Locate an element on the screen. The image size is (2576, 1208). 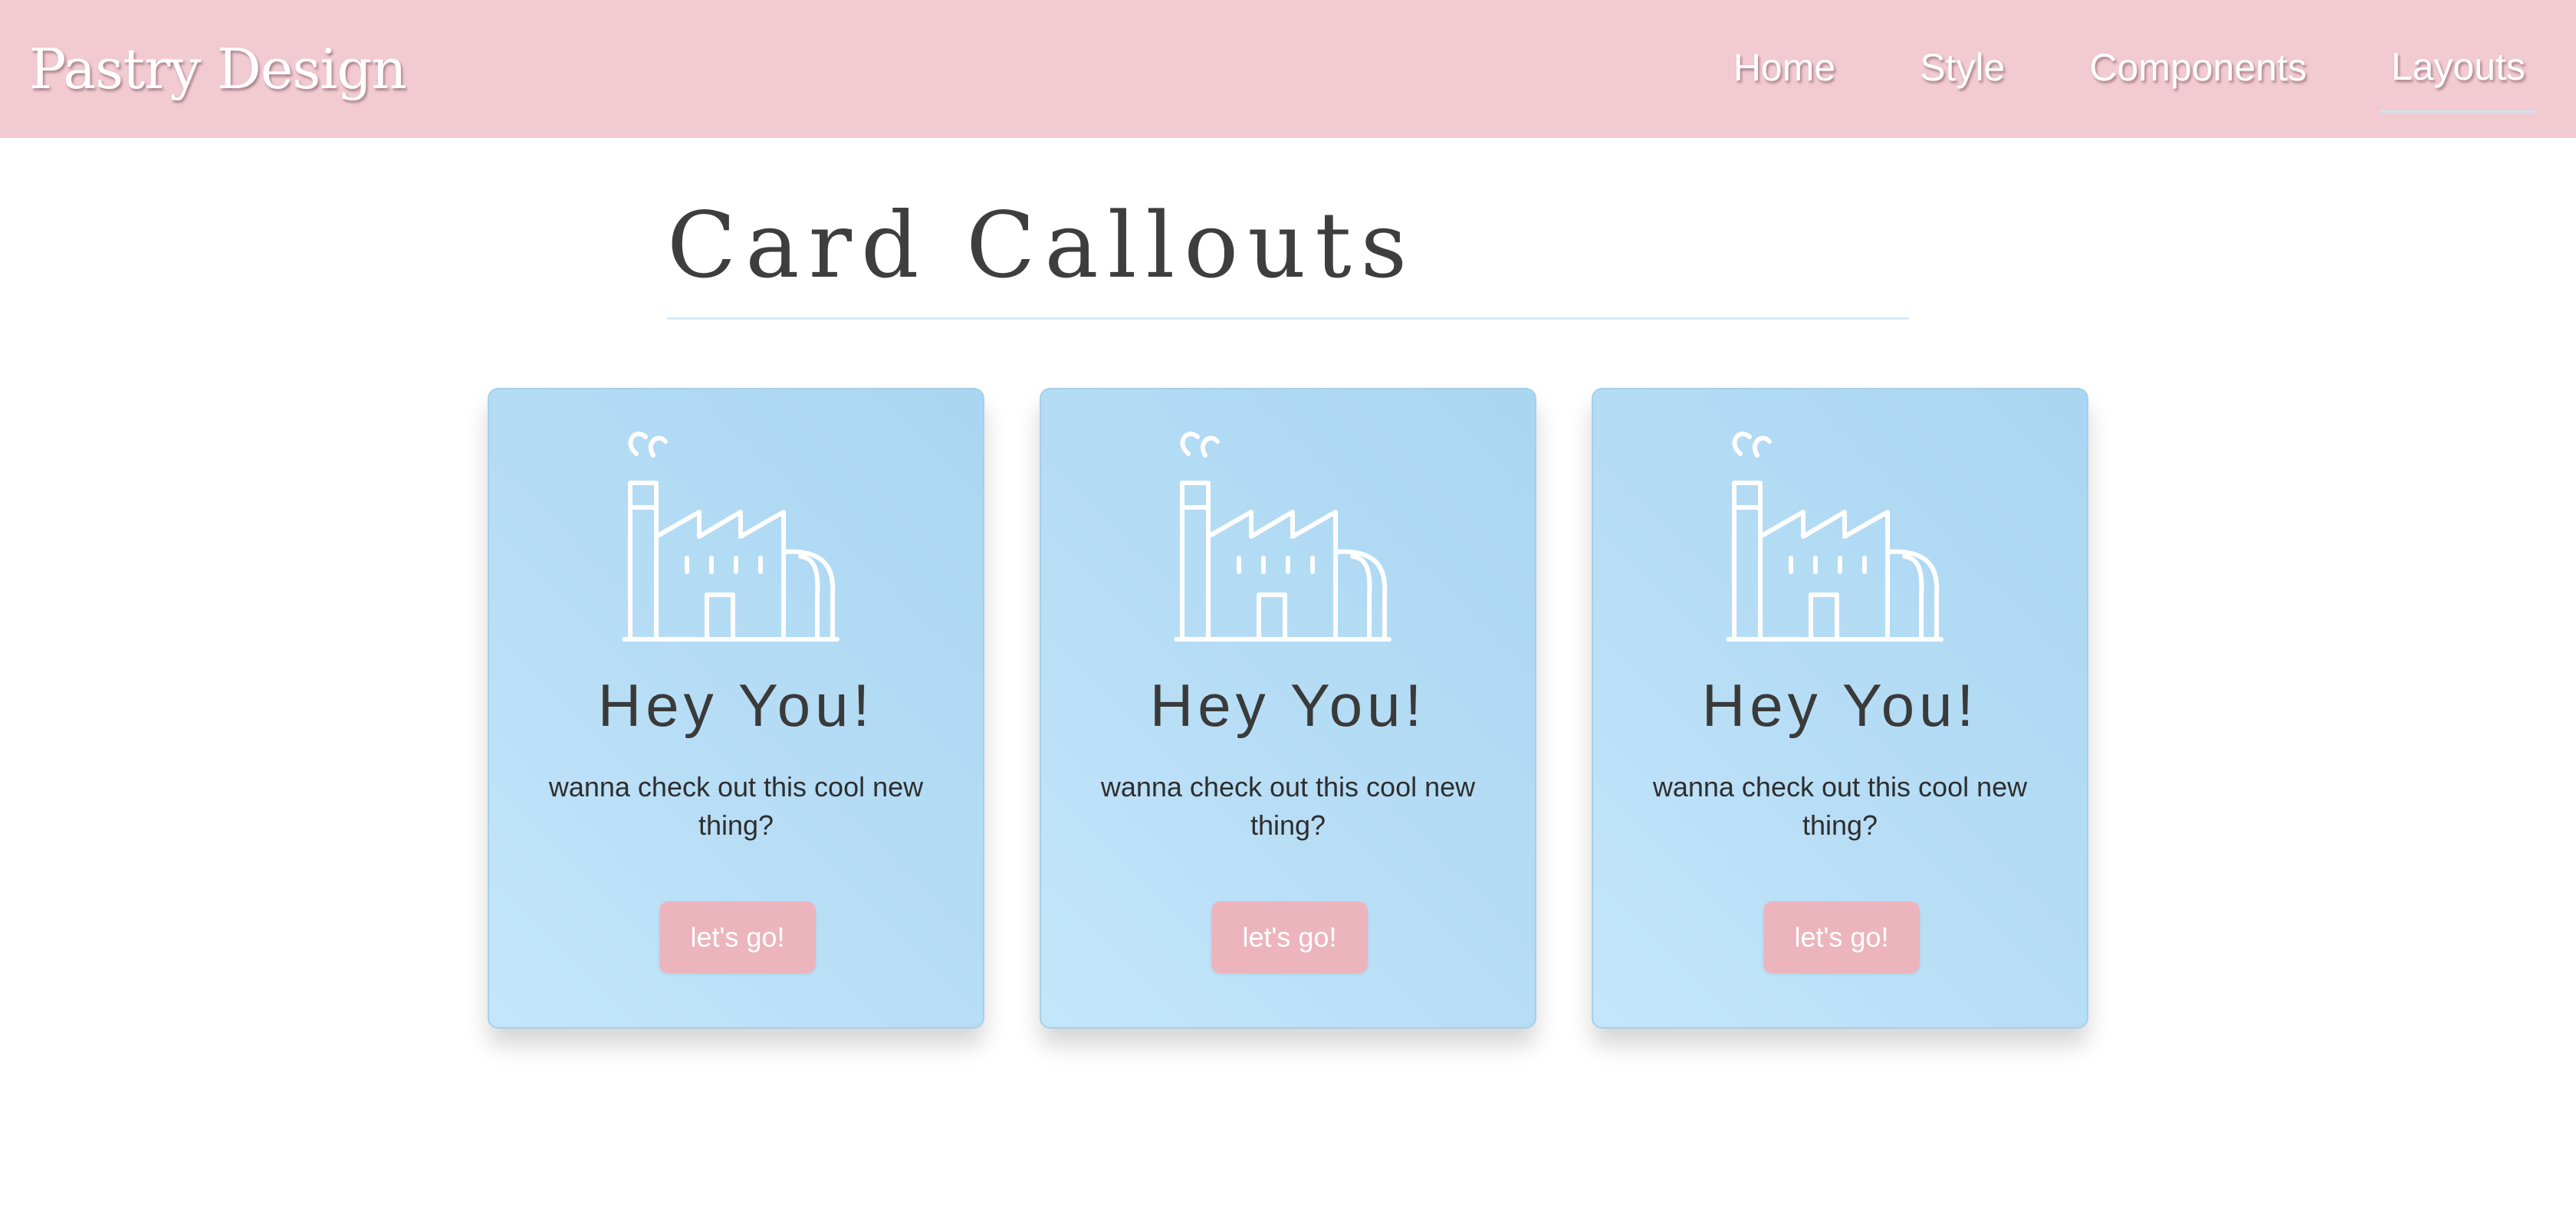
nav-link-home: Home is located at coordinates (1785, 69).